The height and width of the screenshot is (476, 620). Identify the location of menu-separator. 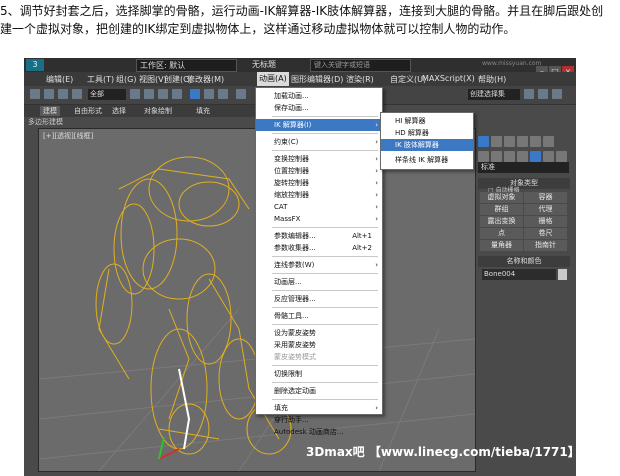
(325, 273).